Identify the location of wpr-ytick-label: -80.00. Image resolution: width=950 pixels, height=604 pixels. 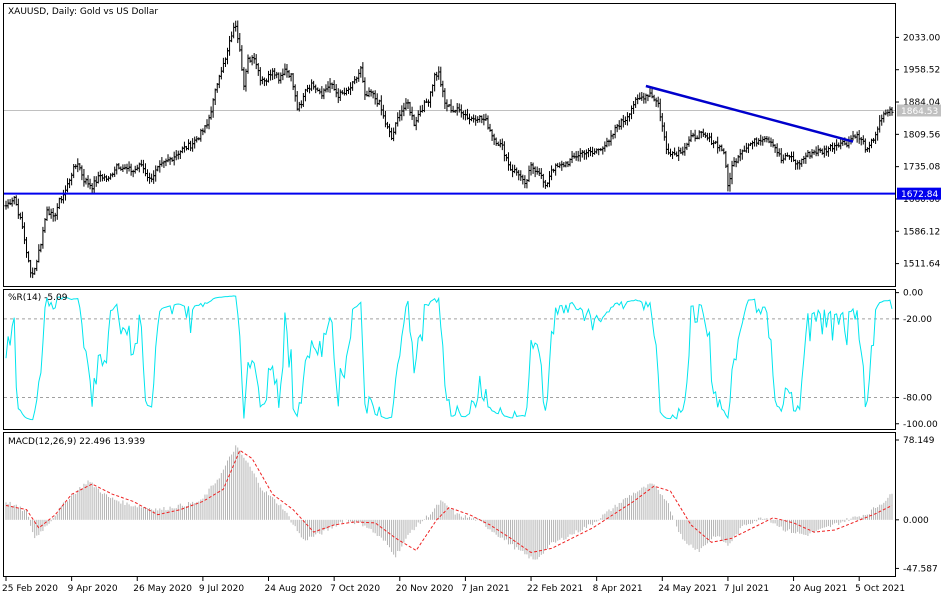
(917, 399).